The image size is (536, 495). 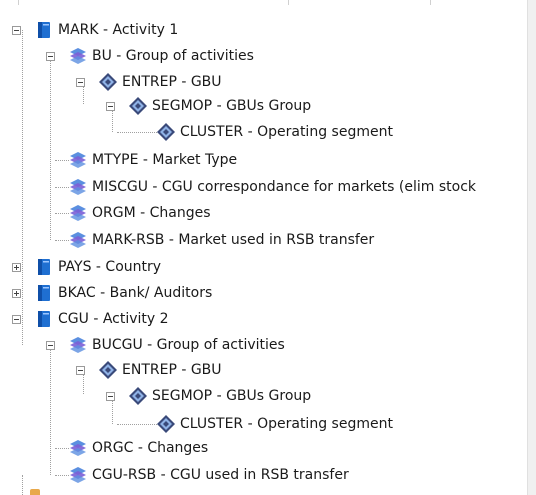 What do you see at coordinates (150, 448) in the screenshot?
I see `tree-node-label: ORGC - Changes` at bounding box center [150, 448].